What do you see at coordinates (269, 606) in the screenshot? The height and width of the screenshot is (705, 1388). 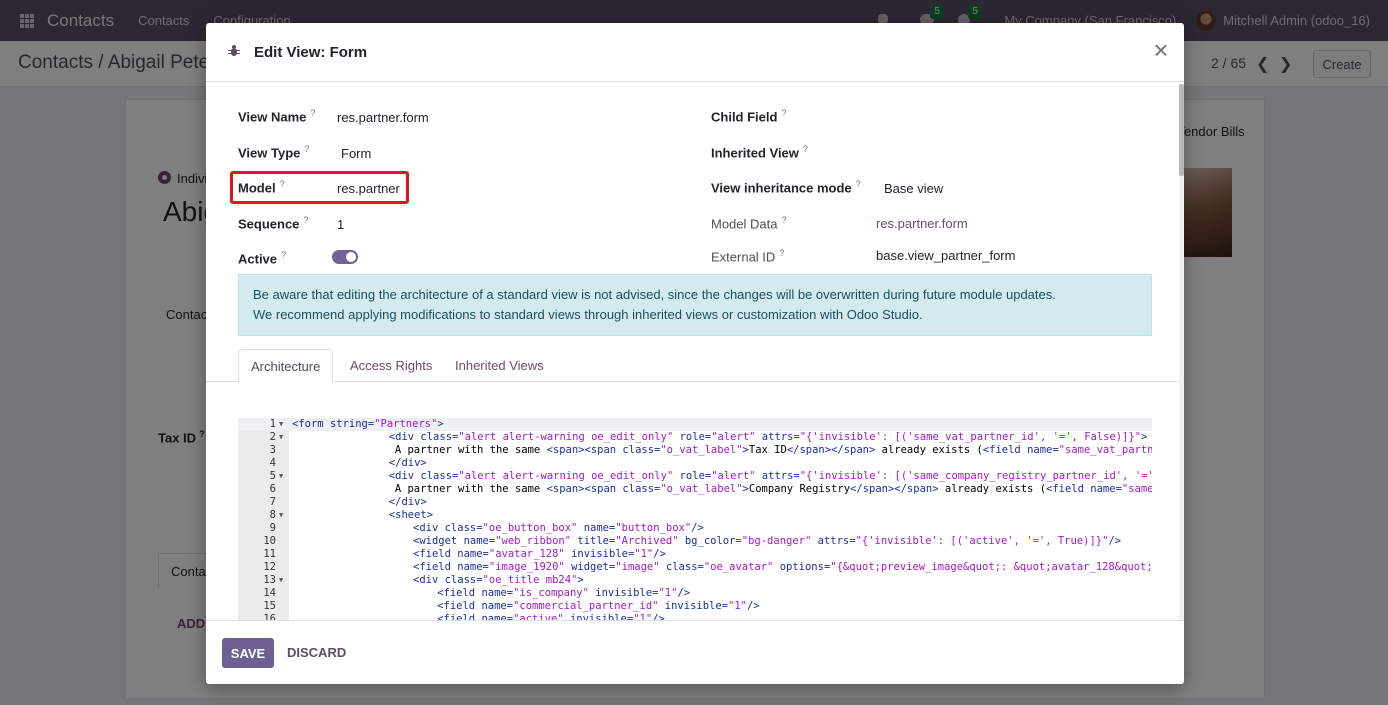 I see `line-number: 15` at bounding box center [269, 606].